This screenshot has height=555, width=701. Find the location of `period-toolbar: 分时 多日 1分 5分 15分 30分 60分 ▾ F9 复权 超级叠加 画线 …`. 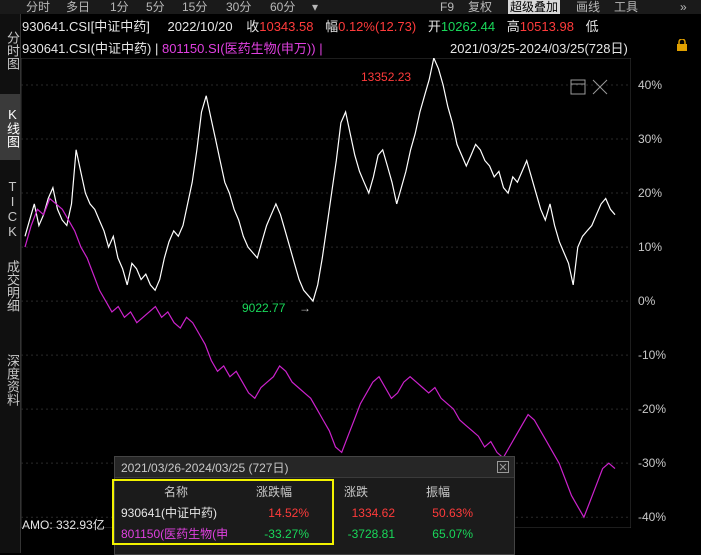

period-toolbar: 分时 多日 1分 5分 15分 30分 60分 ▾ F9 复权 超级叠加 画线 … is located at coordinates (350, 7).